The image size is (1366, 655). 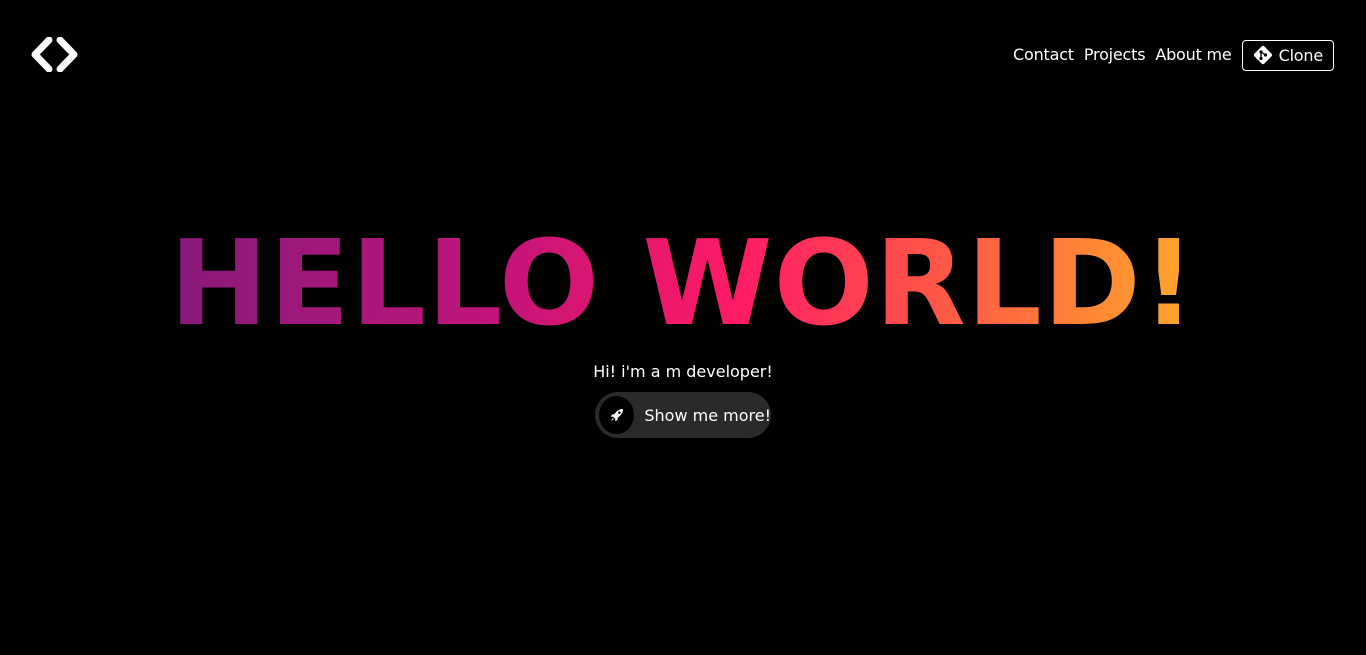 I want to click on nav-link-about-me: About me, so click(x=1193, y=55).